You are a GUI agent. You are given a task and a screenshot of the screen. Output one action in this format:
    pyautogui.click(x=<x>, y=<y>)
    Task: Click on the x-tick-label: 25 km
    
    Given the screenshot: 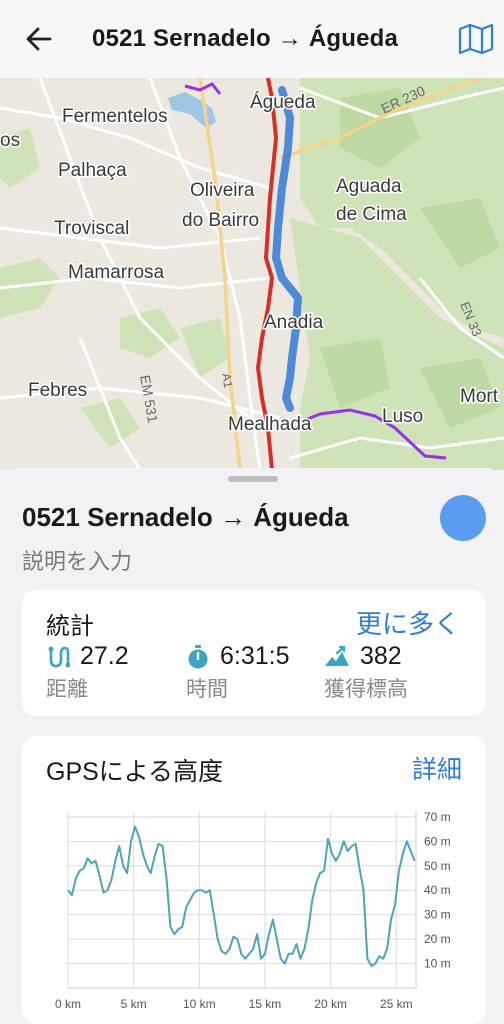 What is the action you would take?
    pyautogui.click(x=396, y=1004)
    